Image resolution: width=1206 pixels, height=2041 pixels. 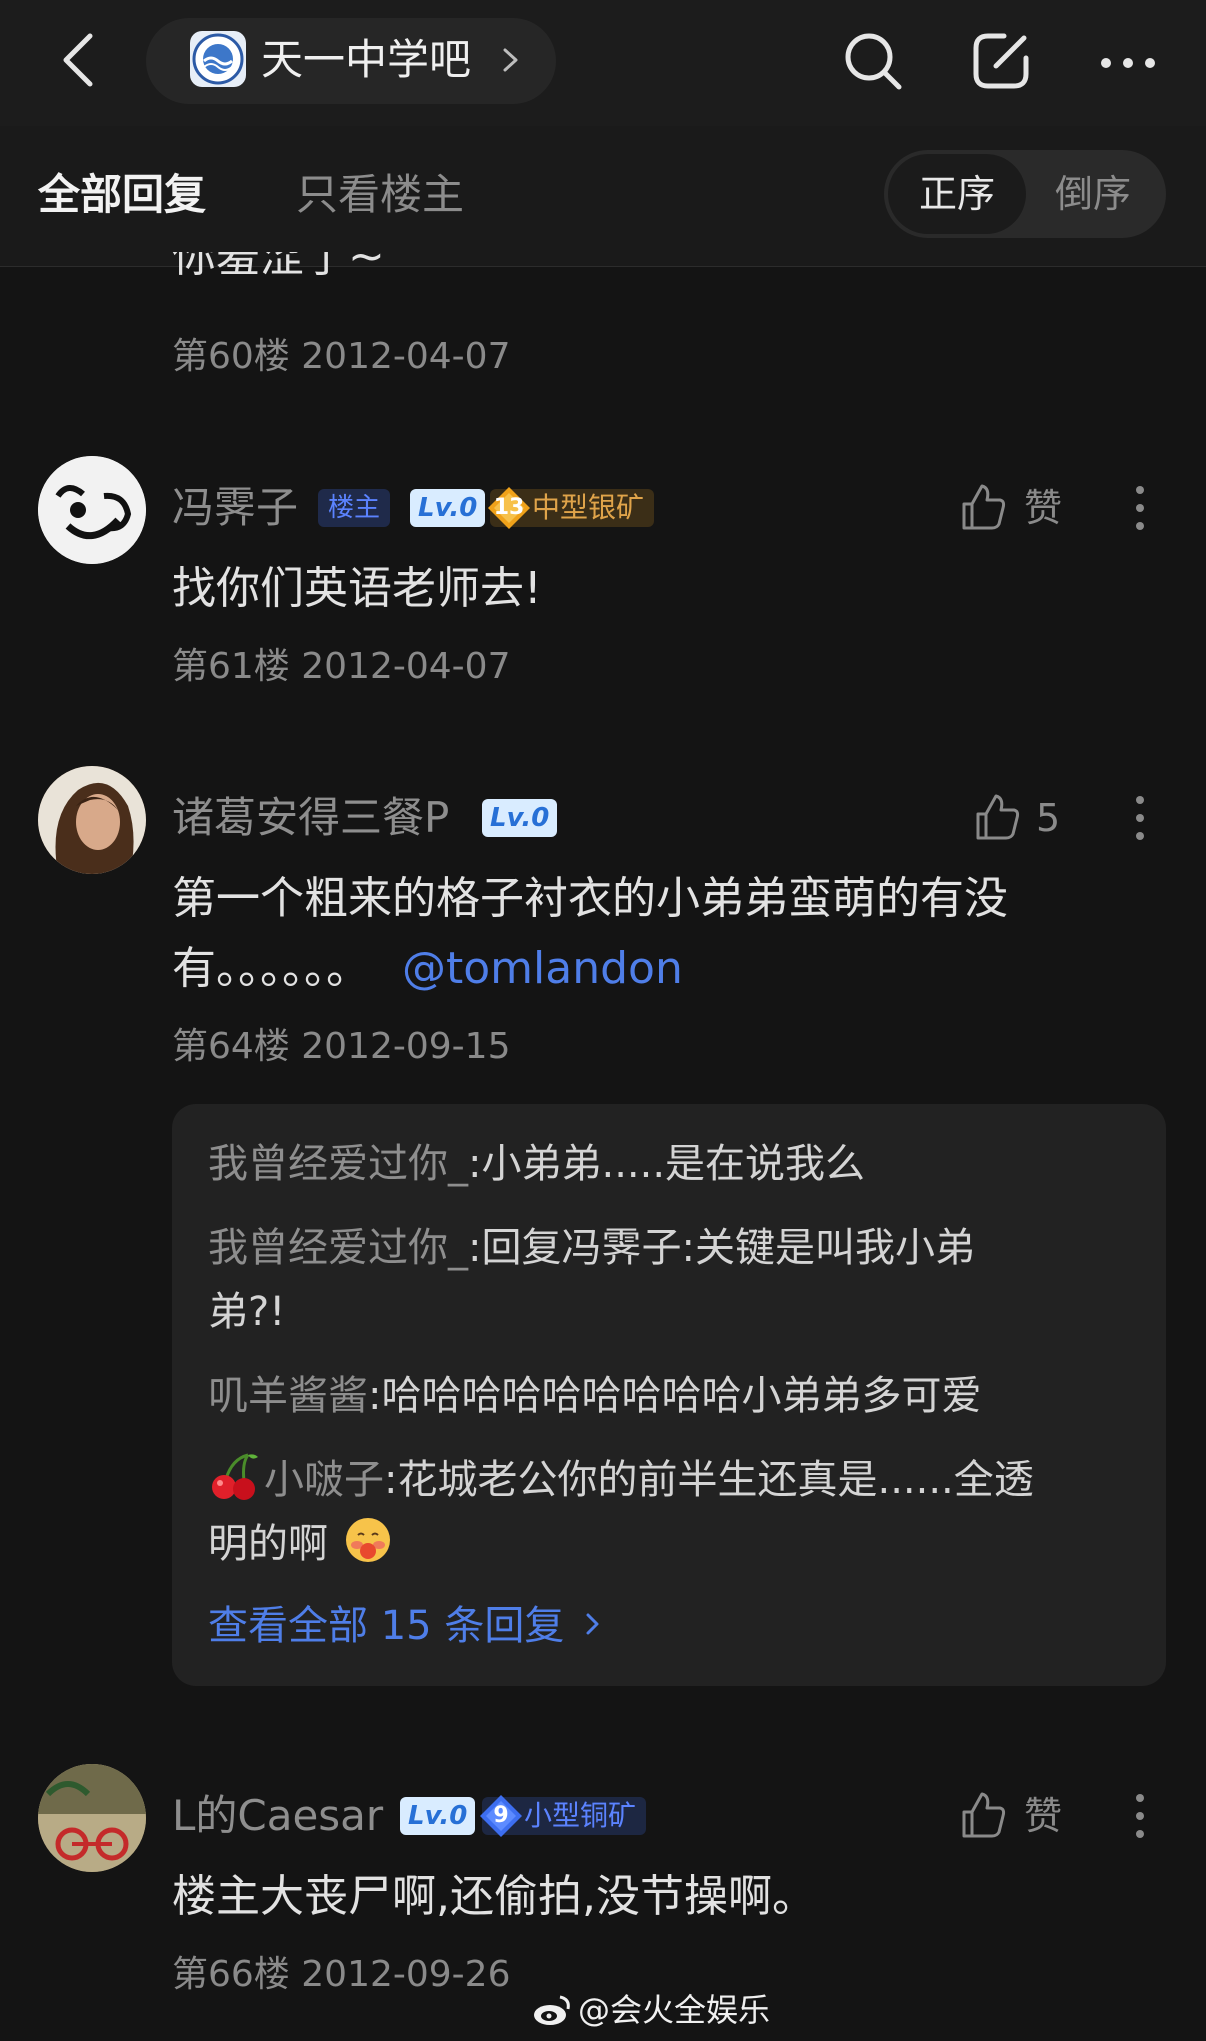 I want to click on sub-reply-text: :小弟弟.....是在说我么, so click(x=667, y=1164).